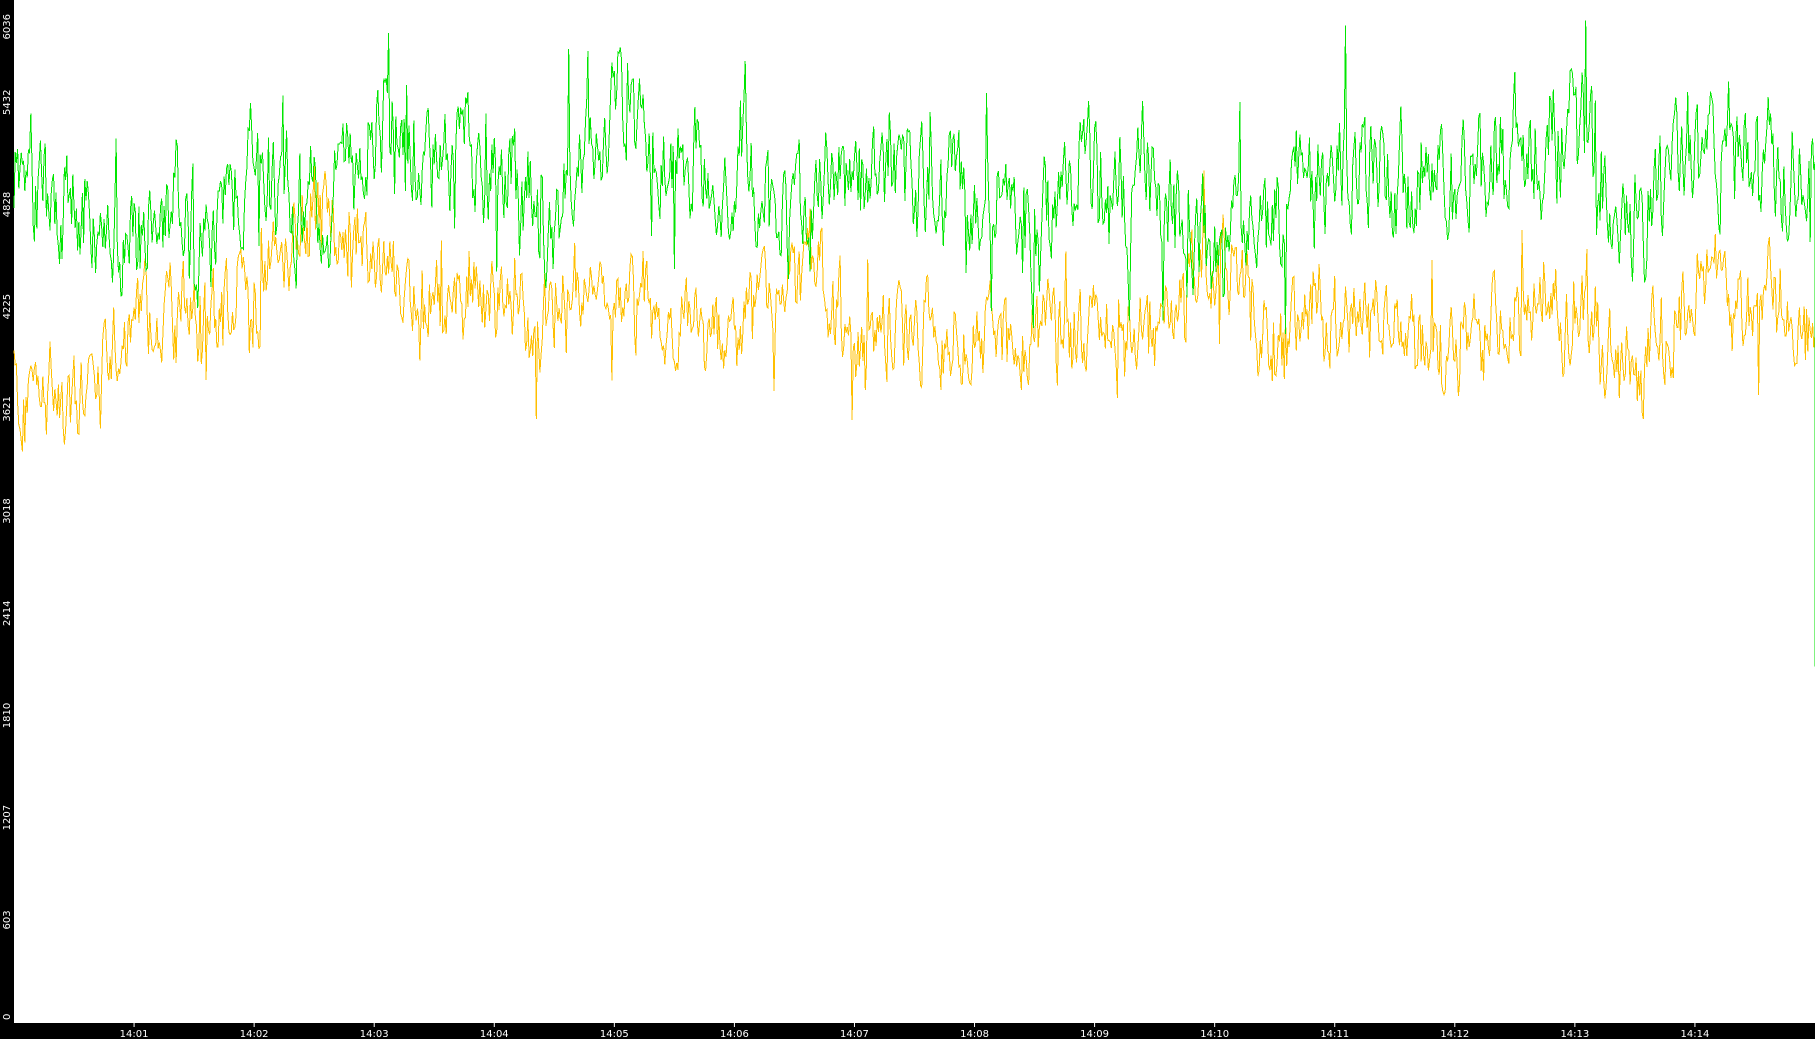 The width and height of the screenshot is (1815, 1039). I want to click on x-tick-label: 14:03, so click(374, 1034).